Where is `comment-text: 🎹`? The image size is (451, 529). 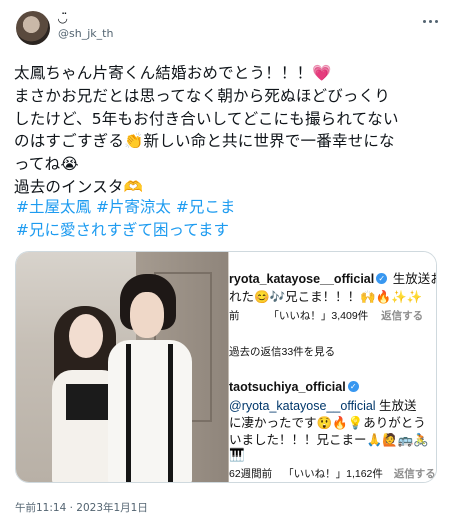 comment-text: 🎹 is located at coordinates (237, 455).